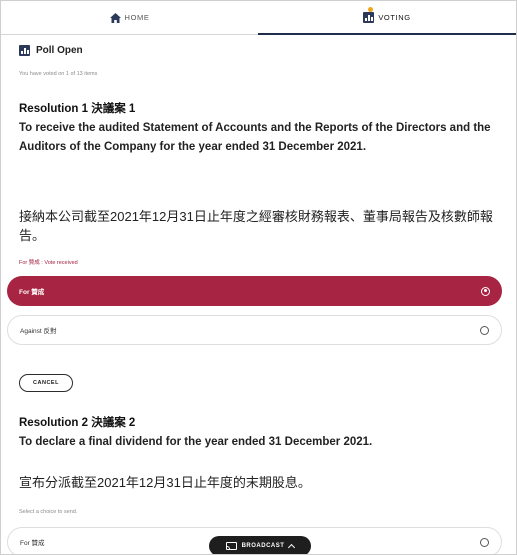 The height and width of the screenshot is (555, 517). I want to click on home-icon, so click(115, 17).